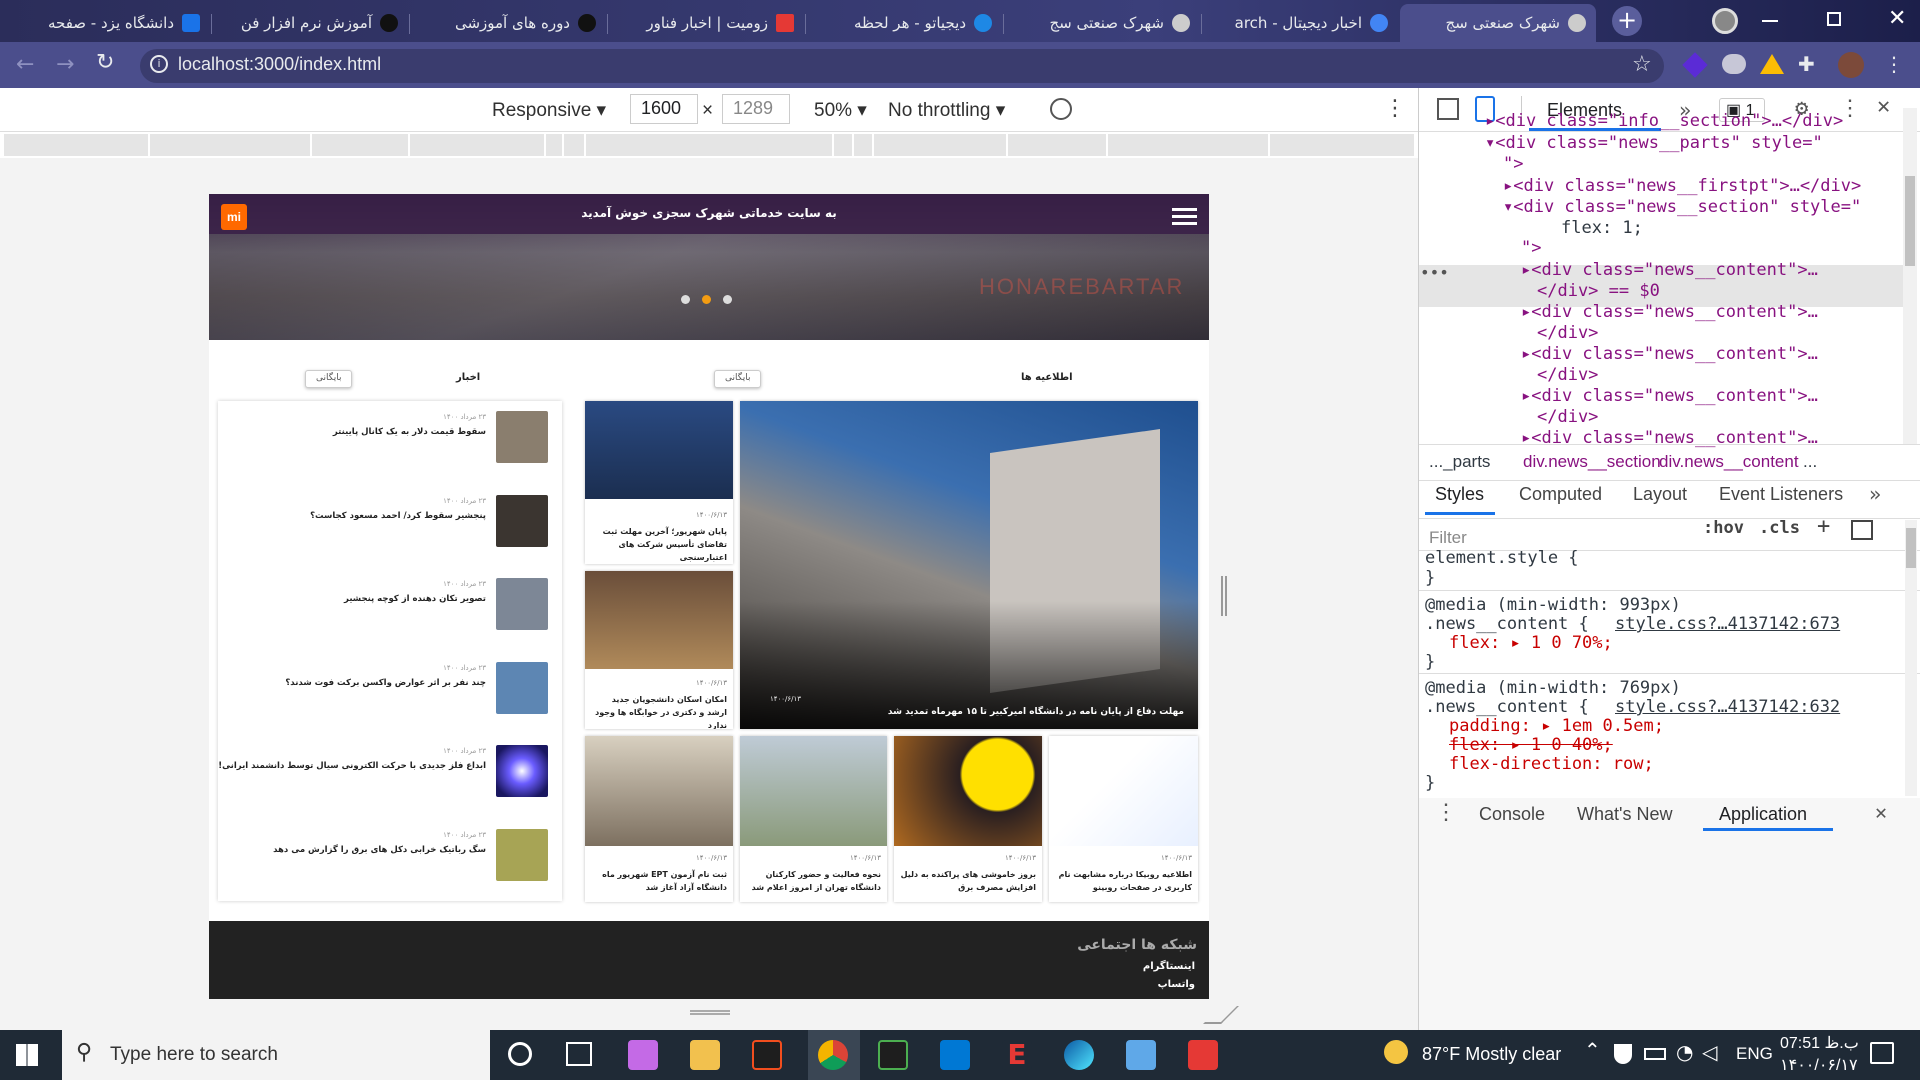 The image size is (1920, 1080). I want to click on new-style-rule-icon: +, so click(1823, 526).